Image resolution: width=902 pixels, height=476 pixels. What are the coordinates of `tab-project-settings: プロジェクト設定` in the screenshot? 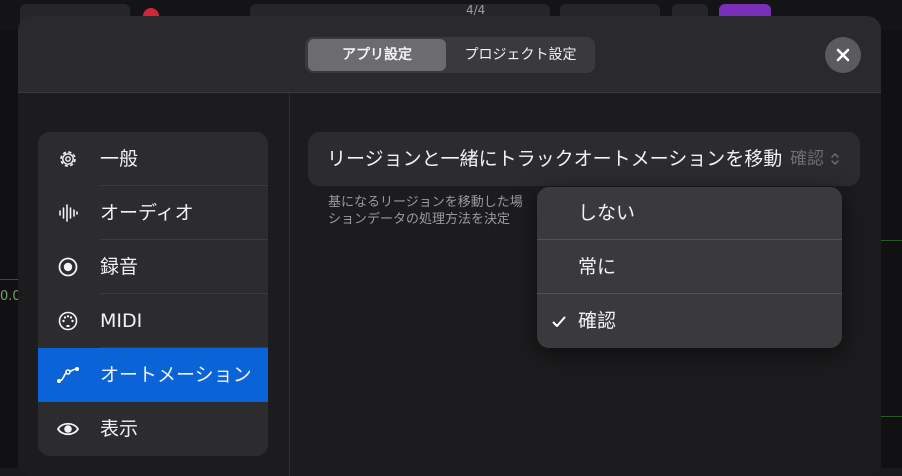 It's located at (520, 55).